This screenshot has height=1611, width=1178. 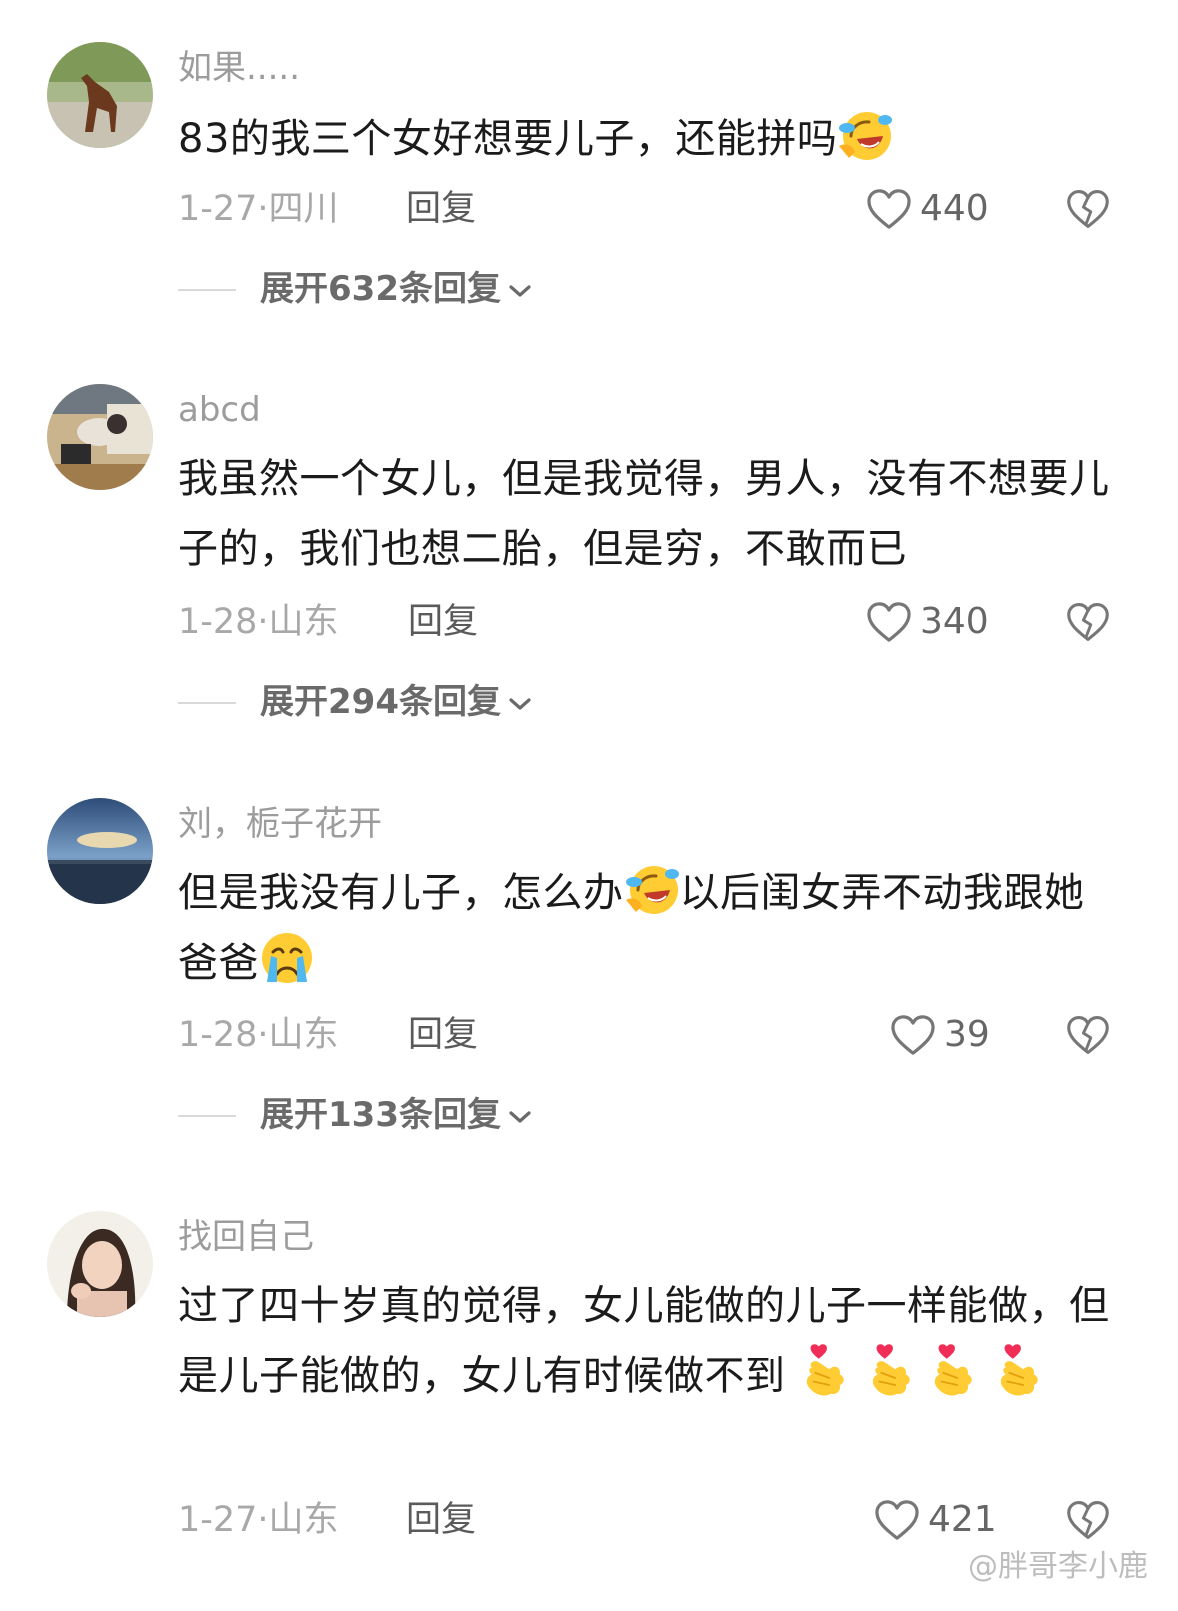 I want to click on username: abcd, so click(x=219, y=410).